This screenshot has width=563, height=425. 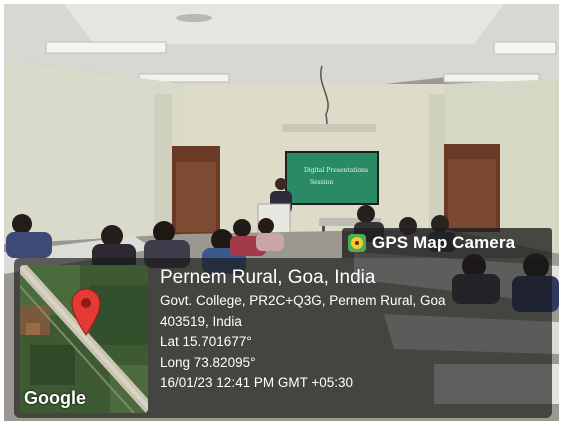 I want to click on svg-text: Session, so click(x=321, y=182).